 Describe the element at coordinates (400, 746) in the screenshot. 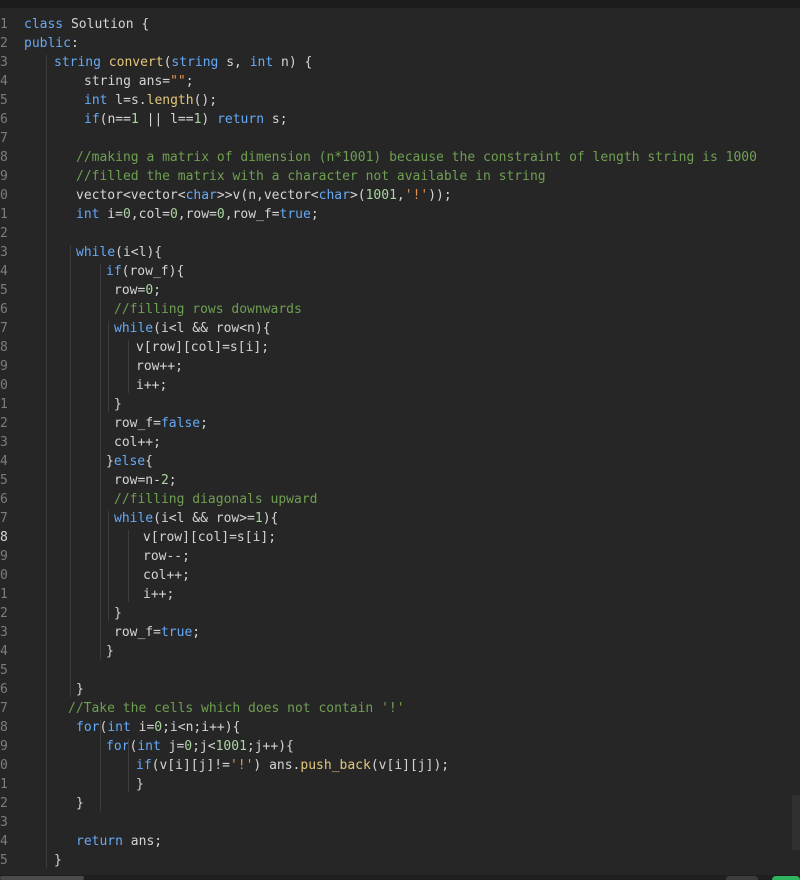

I see `code-line: 9 for(int j=0;j<1001;j++){` at that location.